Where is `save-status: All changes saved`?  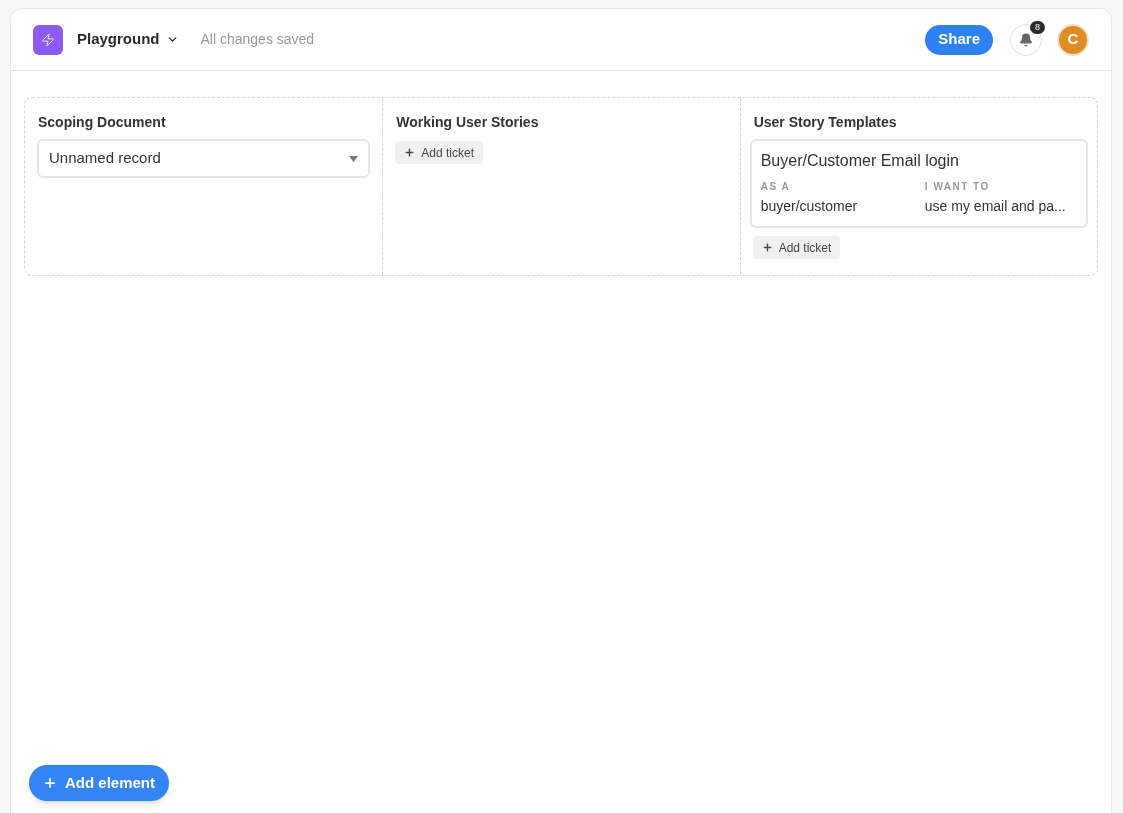
save-status: All changes saved is located at coordinates (257, 39).